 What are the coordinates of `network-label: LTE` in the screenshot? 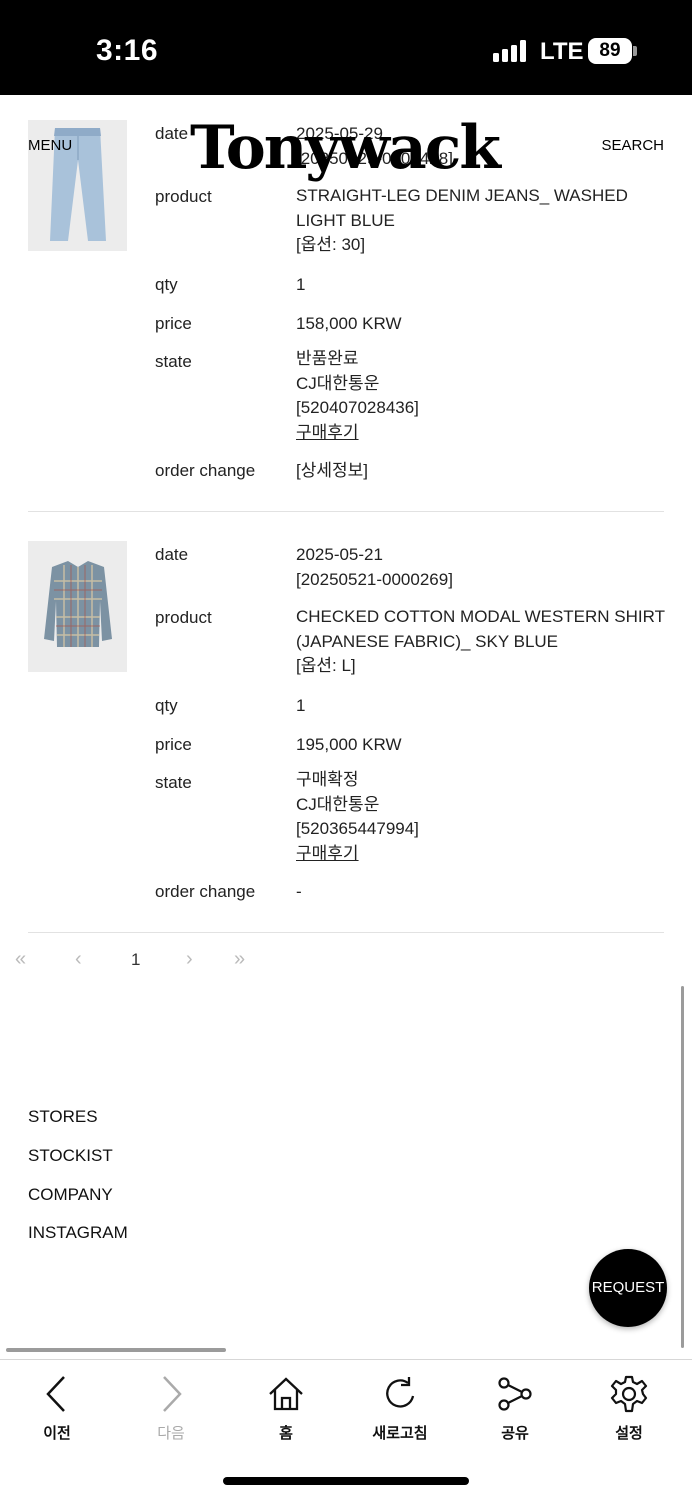 It's located at (562, 51).